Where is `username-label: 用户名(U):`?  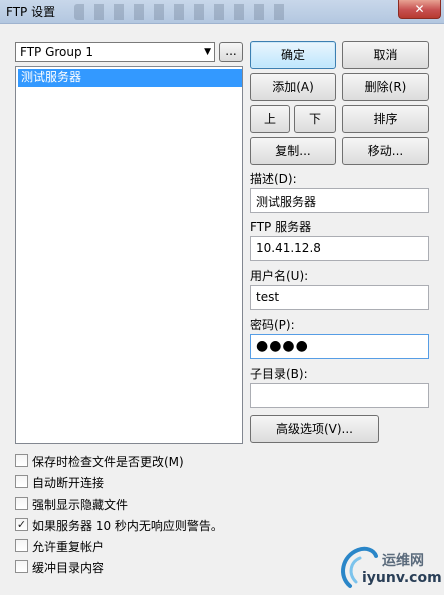 username-label: 用户名(U): is located at coordinates (279, 276).